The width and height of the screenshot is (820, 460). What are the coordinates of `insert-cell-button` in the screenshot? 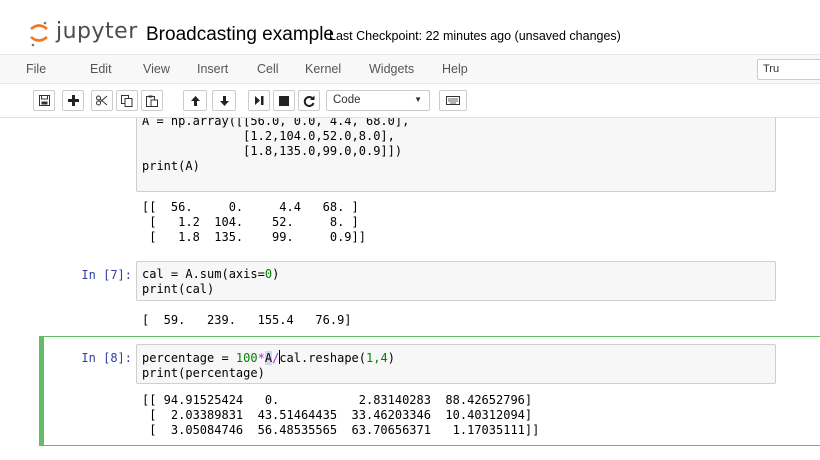 It's located at (73, 100).